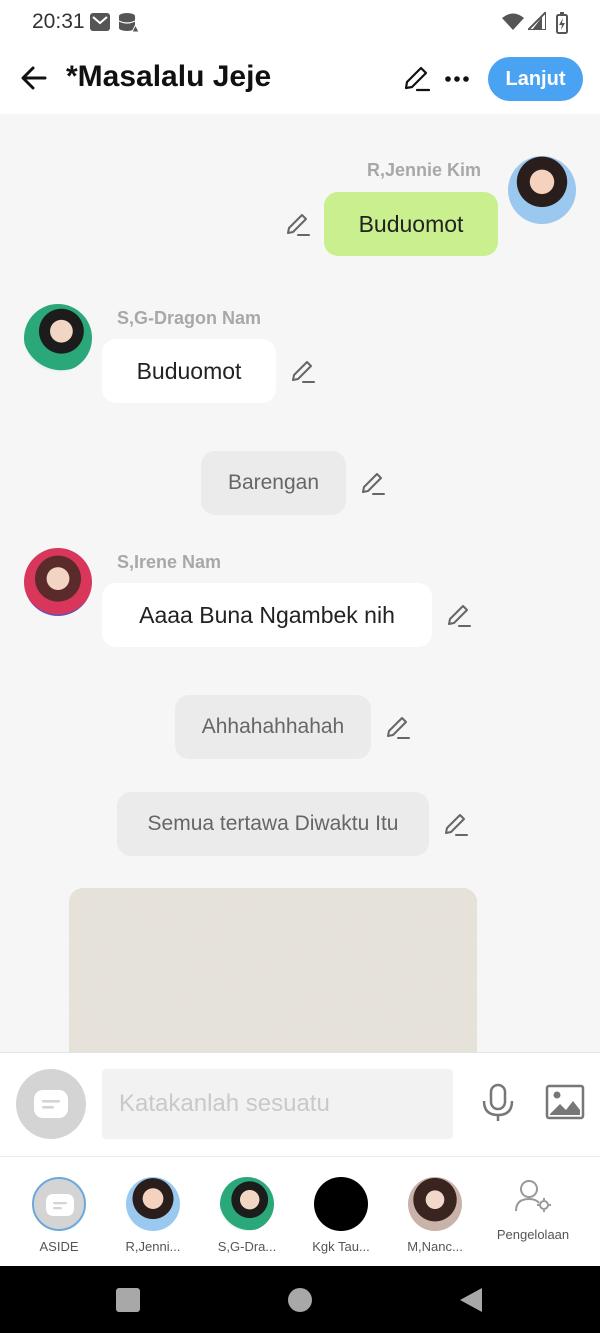 The height and width of the screenshot is (1333, 600). I want to click on notification-icon, so click(100, 22).